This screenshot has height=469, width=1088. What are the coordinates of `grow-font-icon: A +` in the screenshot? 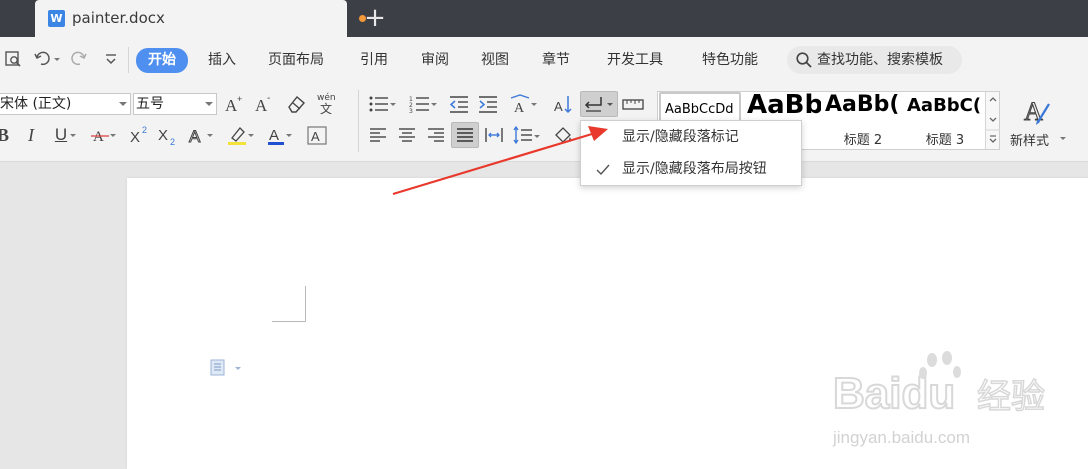 It's located at (234, 104).